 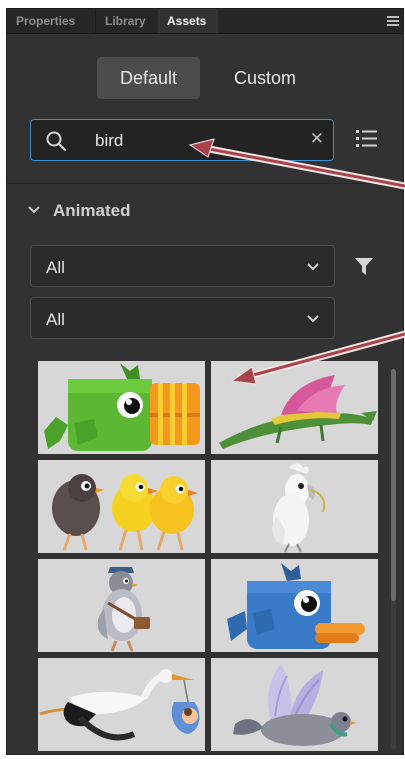 I want to click on asset-thumbnail-chicks, so click(x=121, y=506).